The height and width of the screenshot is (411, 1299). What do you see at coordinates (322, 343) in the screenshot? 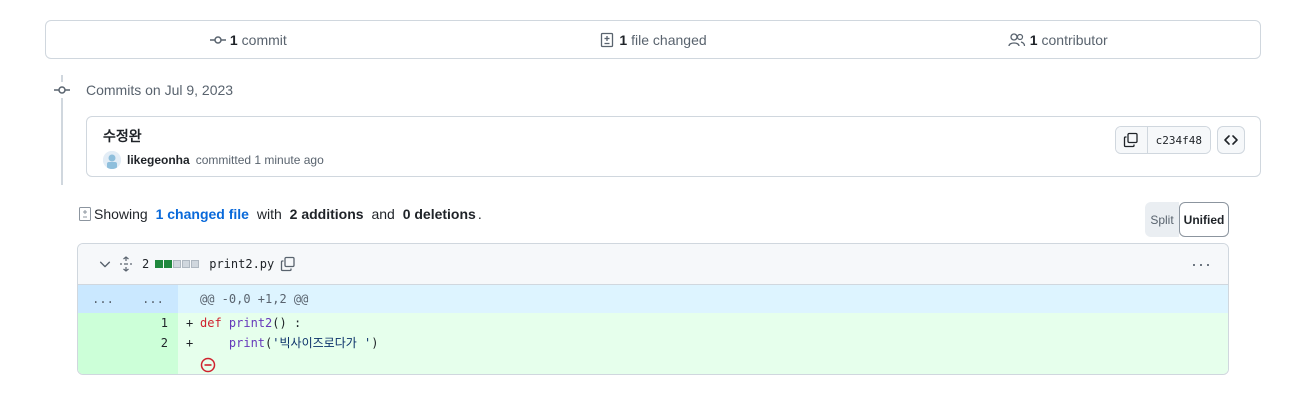
I see `code-string: '빅사이즈로다가 '` at bounding box center [322, 343].